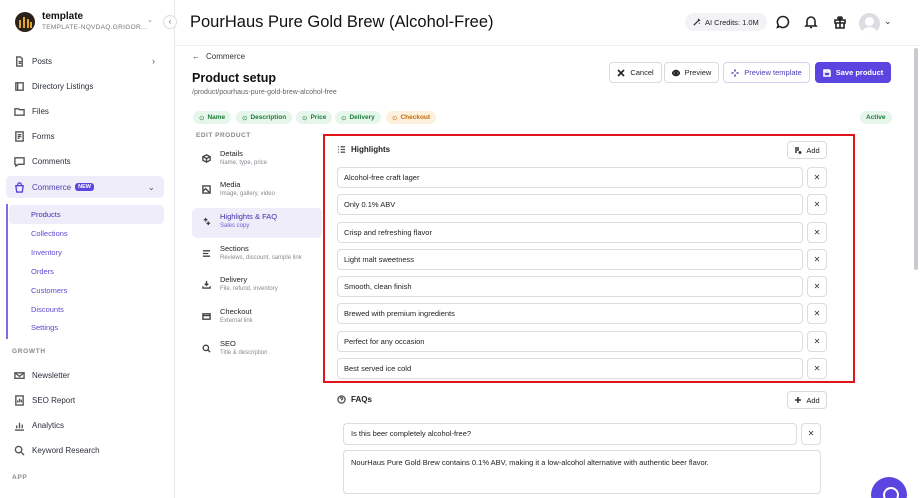 The image size is (920, 498). I want to click on preview-button: Preview, so click(691, 72).